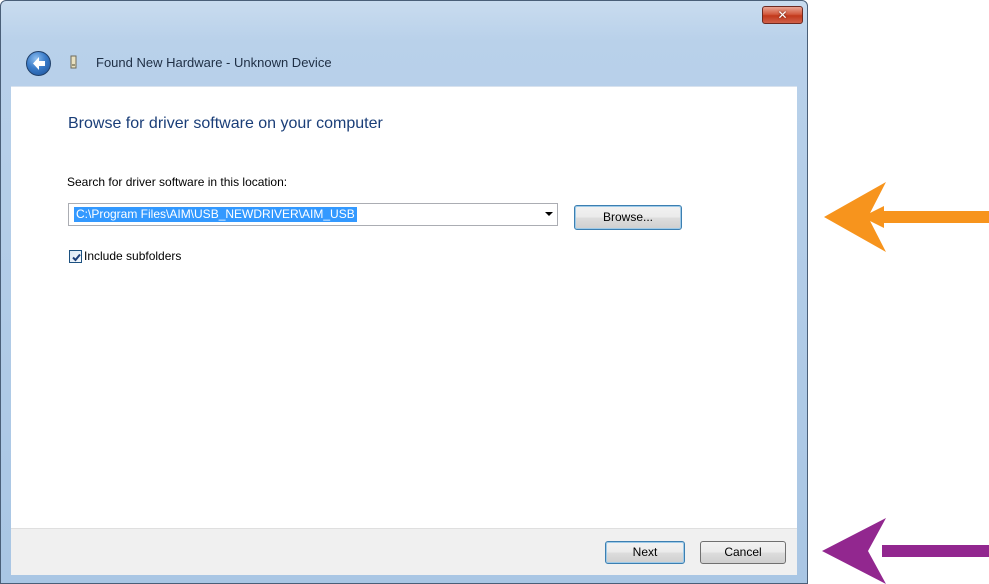 The image size is (989, 584). Describe the element at coordinates (73, 62) in the screenshot. I see `hardware-device-icon` at that location.